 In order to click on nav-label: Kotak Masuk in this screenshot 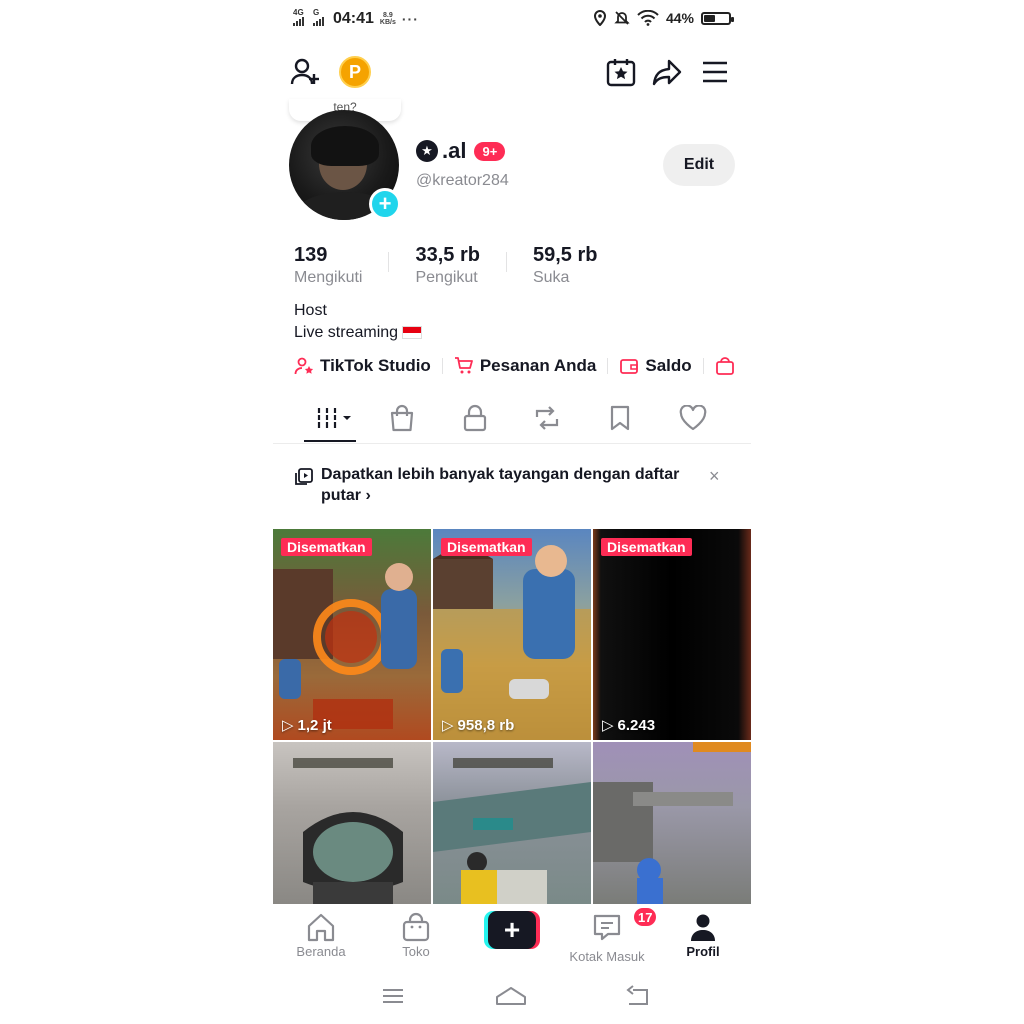, I will do `click(607, 956)`.